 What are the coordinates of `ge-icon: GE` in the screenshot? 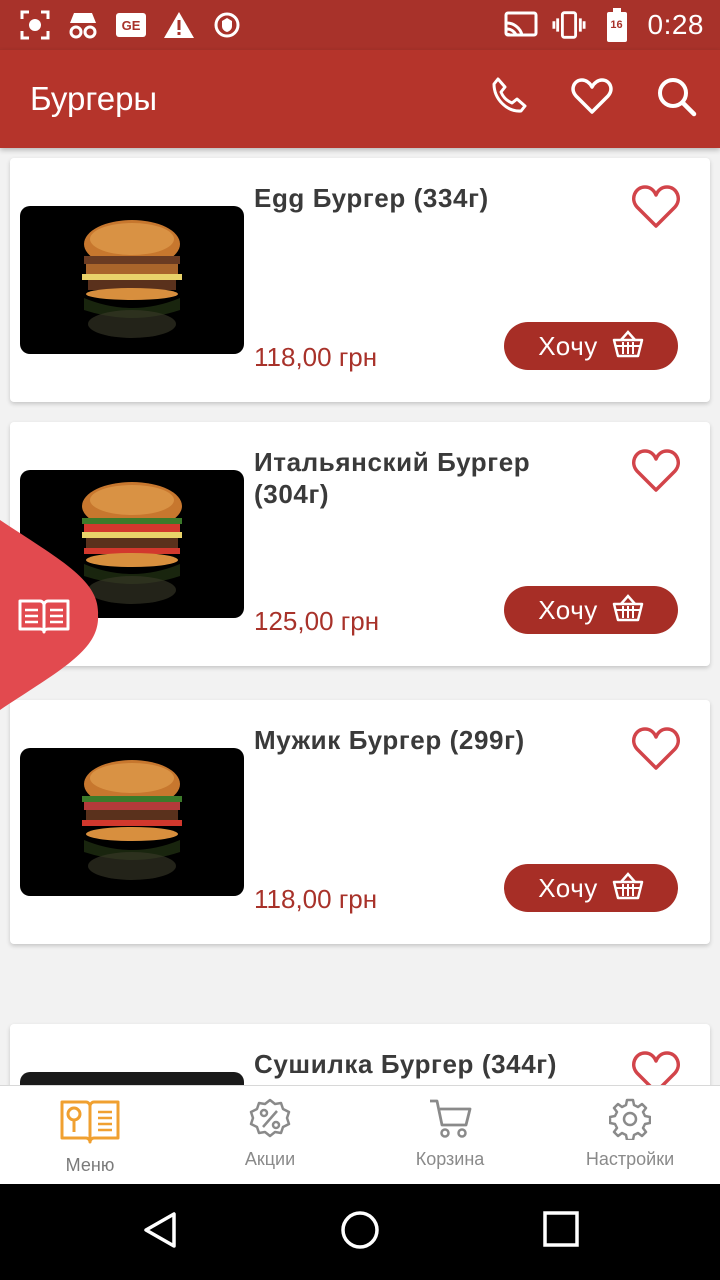 It's located at (131, 25).